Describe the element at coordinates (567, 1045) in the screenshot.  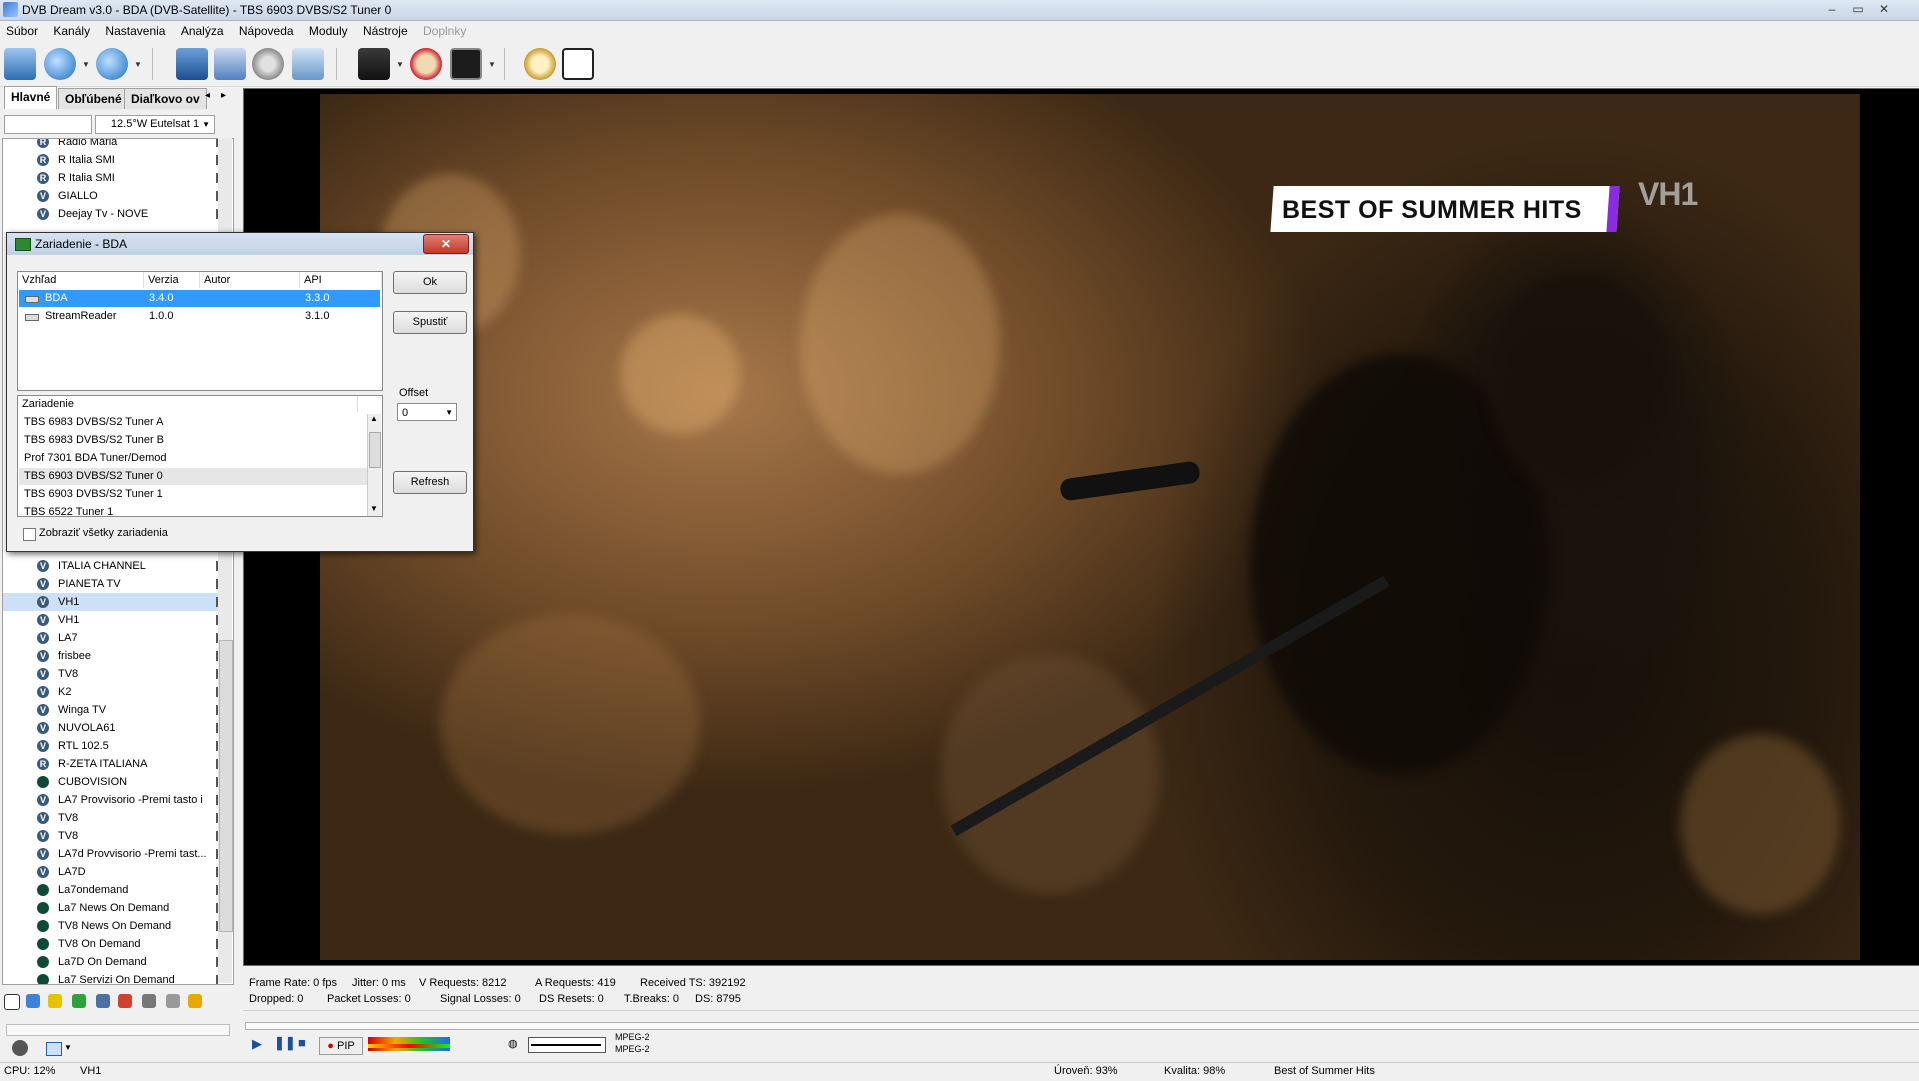
I see `volume-slider` at that location.